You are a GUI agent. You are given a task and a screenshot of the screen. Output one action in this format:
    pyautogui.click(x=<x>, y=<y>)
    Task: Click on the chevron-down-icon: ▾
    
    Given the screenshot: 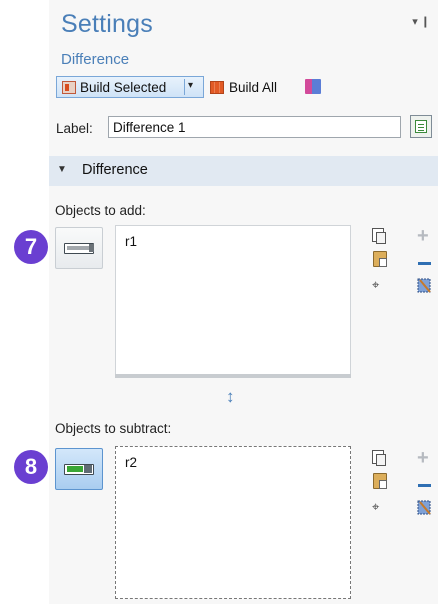 What is the action you would take?
    pyautogui.click(x=190, y=85)
    